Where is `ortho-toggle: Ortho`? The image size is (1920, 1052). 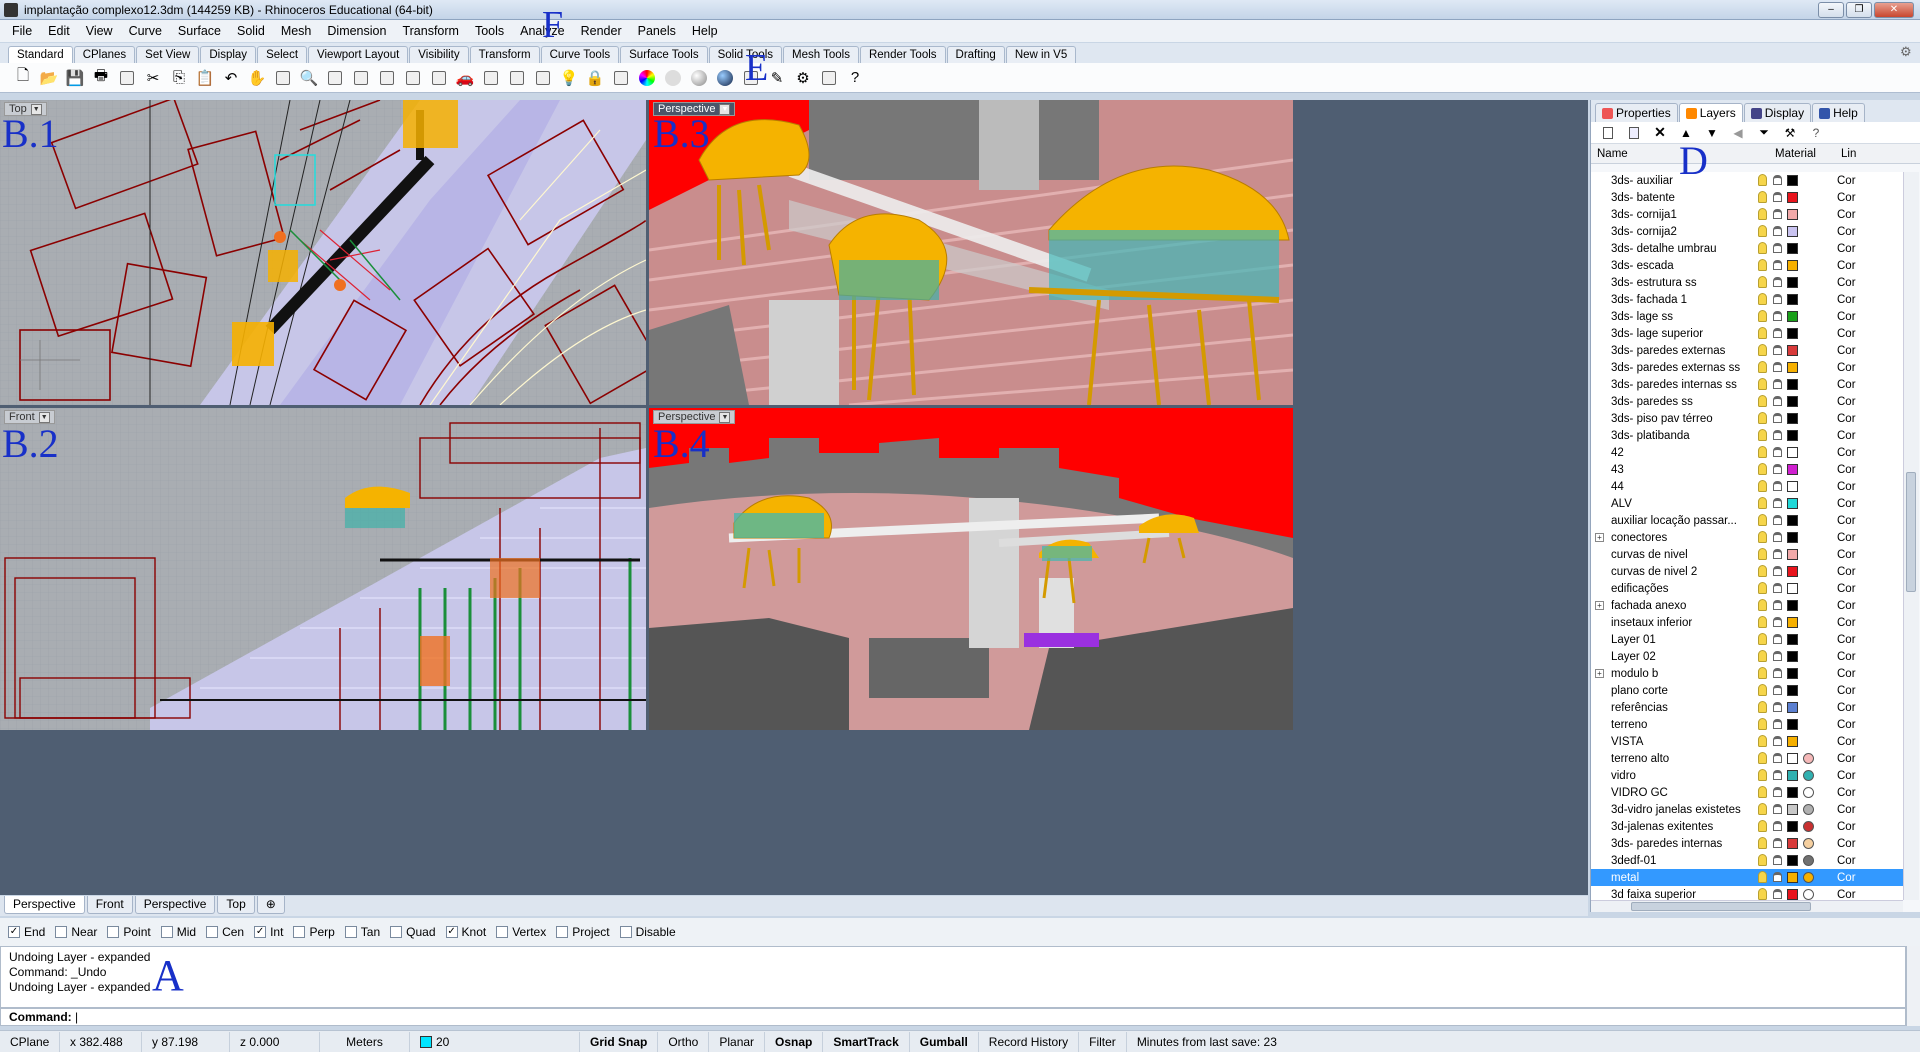 ortho-toggle: Ortho is located at coordinates (684, 1041).